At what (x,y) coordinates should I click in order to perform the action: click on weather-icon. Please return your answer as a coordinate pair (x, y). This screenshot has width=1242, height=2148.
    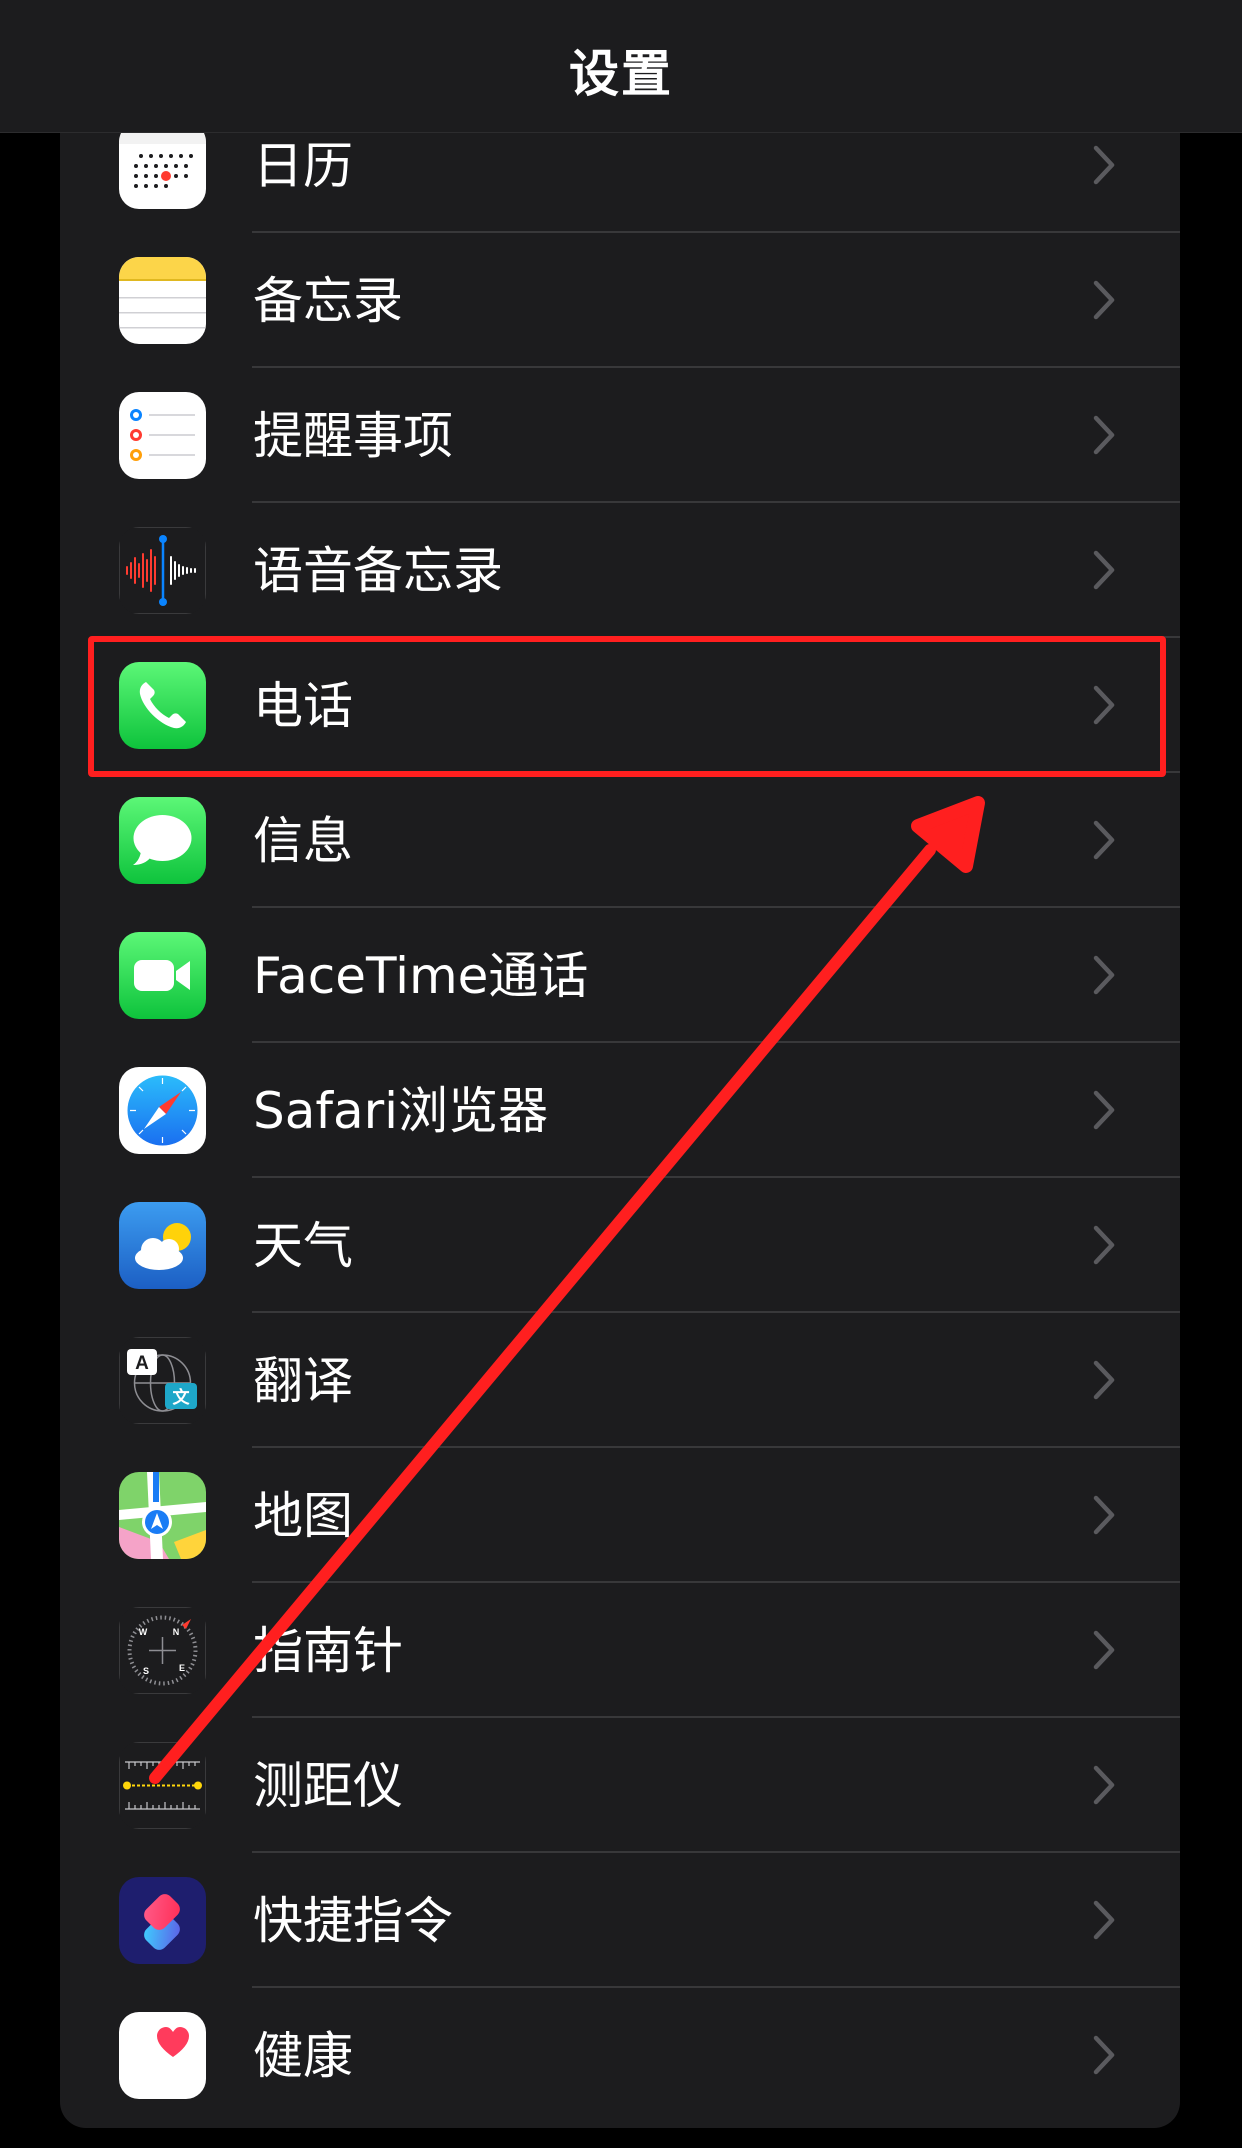
    Looking at the image, I should click on (162, 1245).